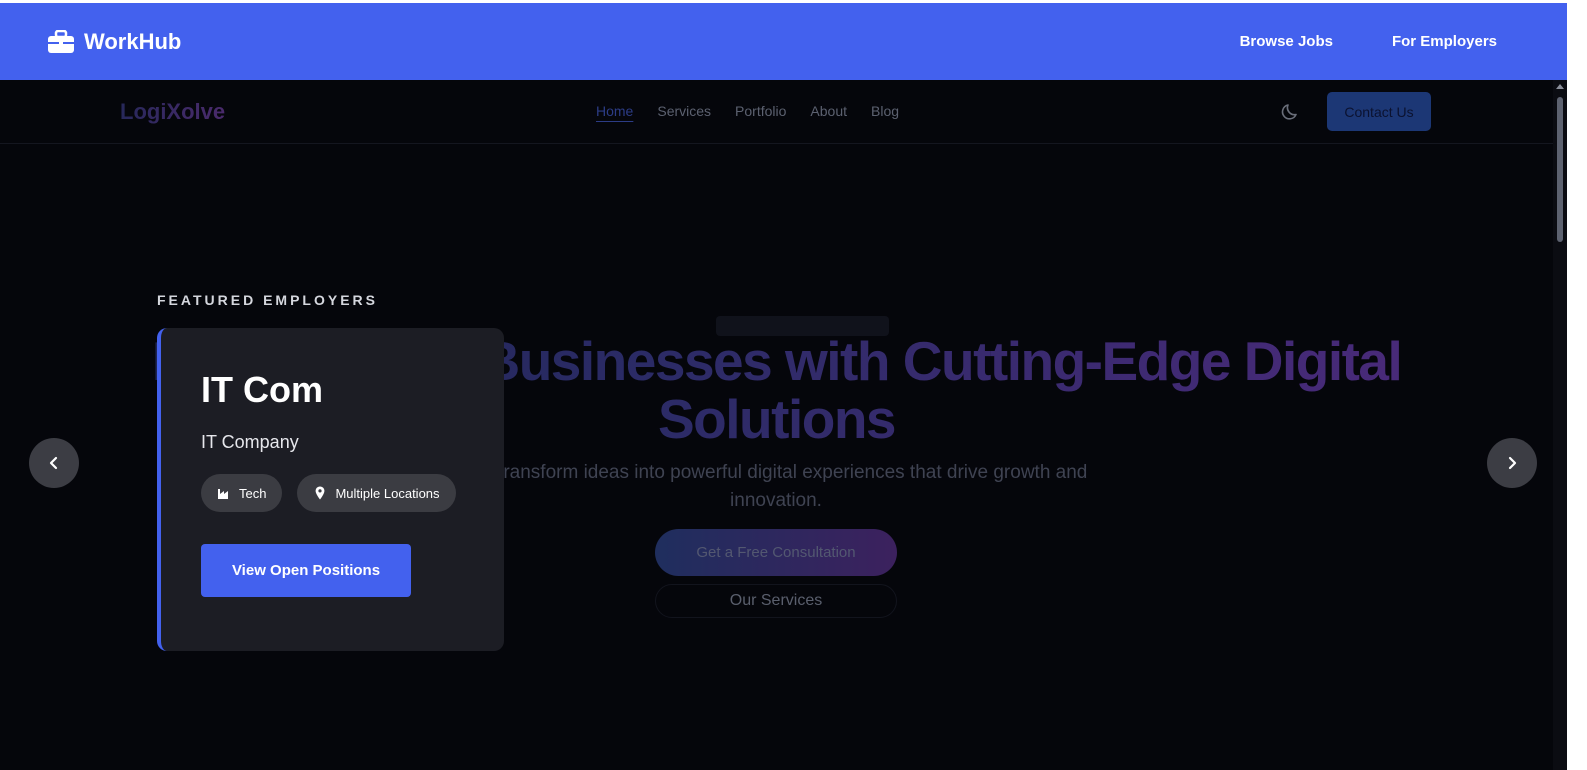 The image size is (1587, 770). Describe the element at coordinates (267, 300) in the screenshot. I see `featured-employers-label: FEATURED EMPLOYERS` at that location.